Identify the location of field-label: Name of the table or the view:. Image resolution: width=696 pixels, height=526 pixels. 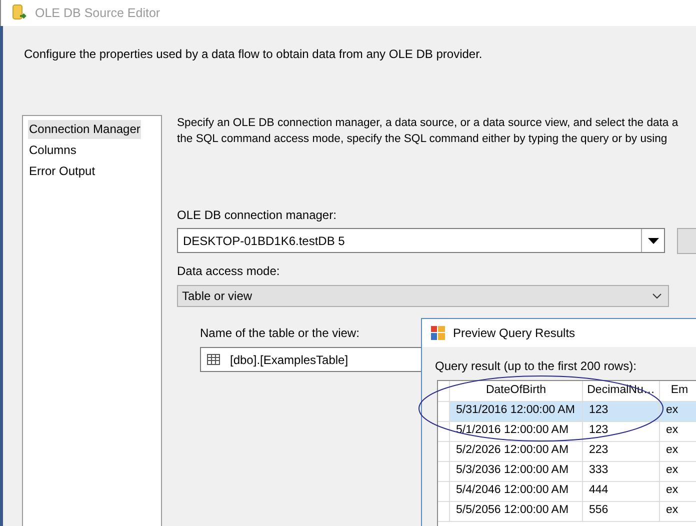
(280, 333).